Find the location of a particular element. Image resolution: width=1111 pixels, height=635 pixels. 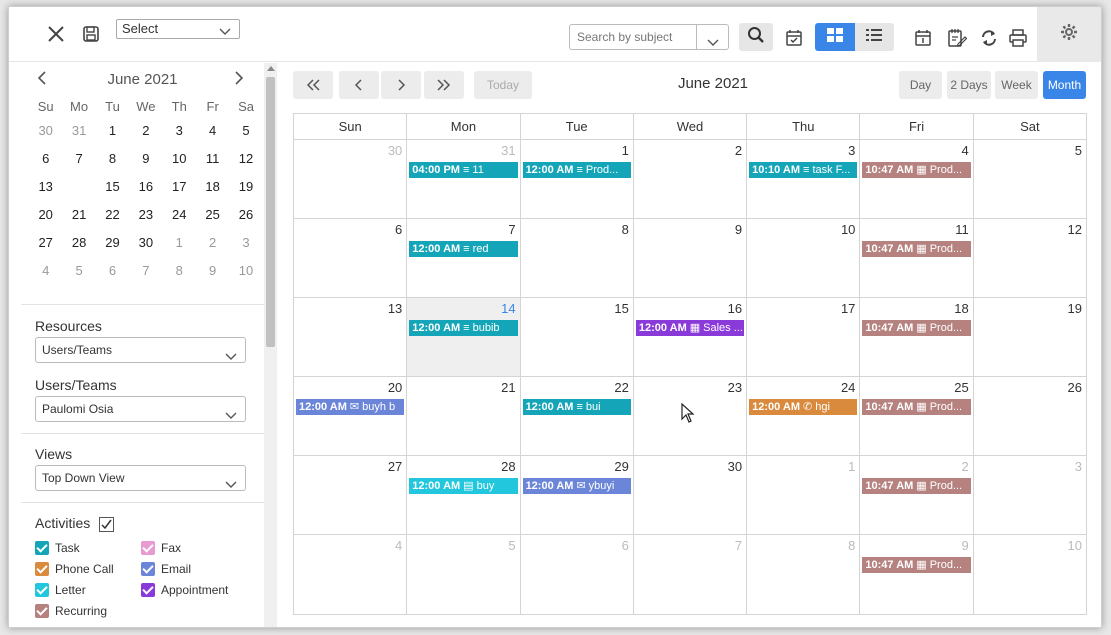

calendar-event: 12:00 AM ▤ buy is located at coordinates (463, 486).